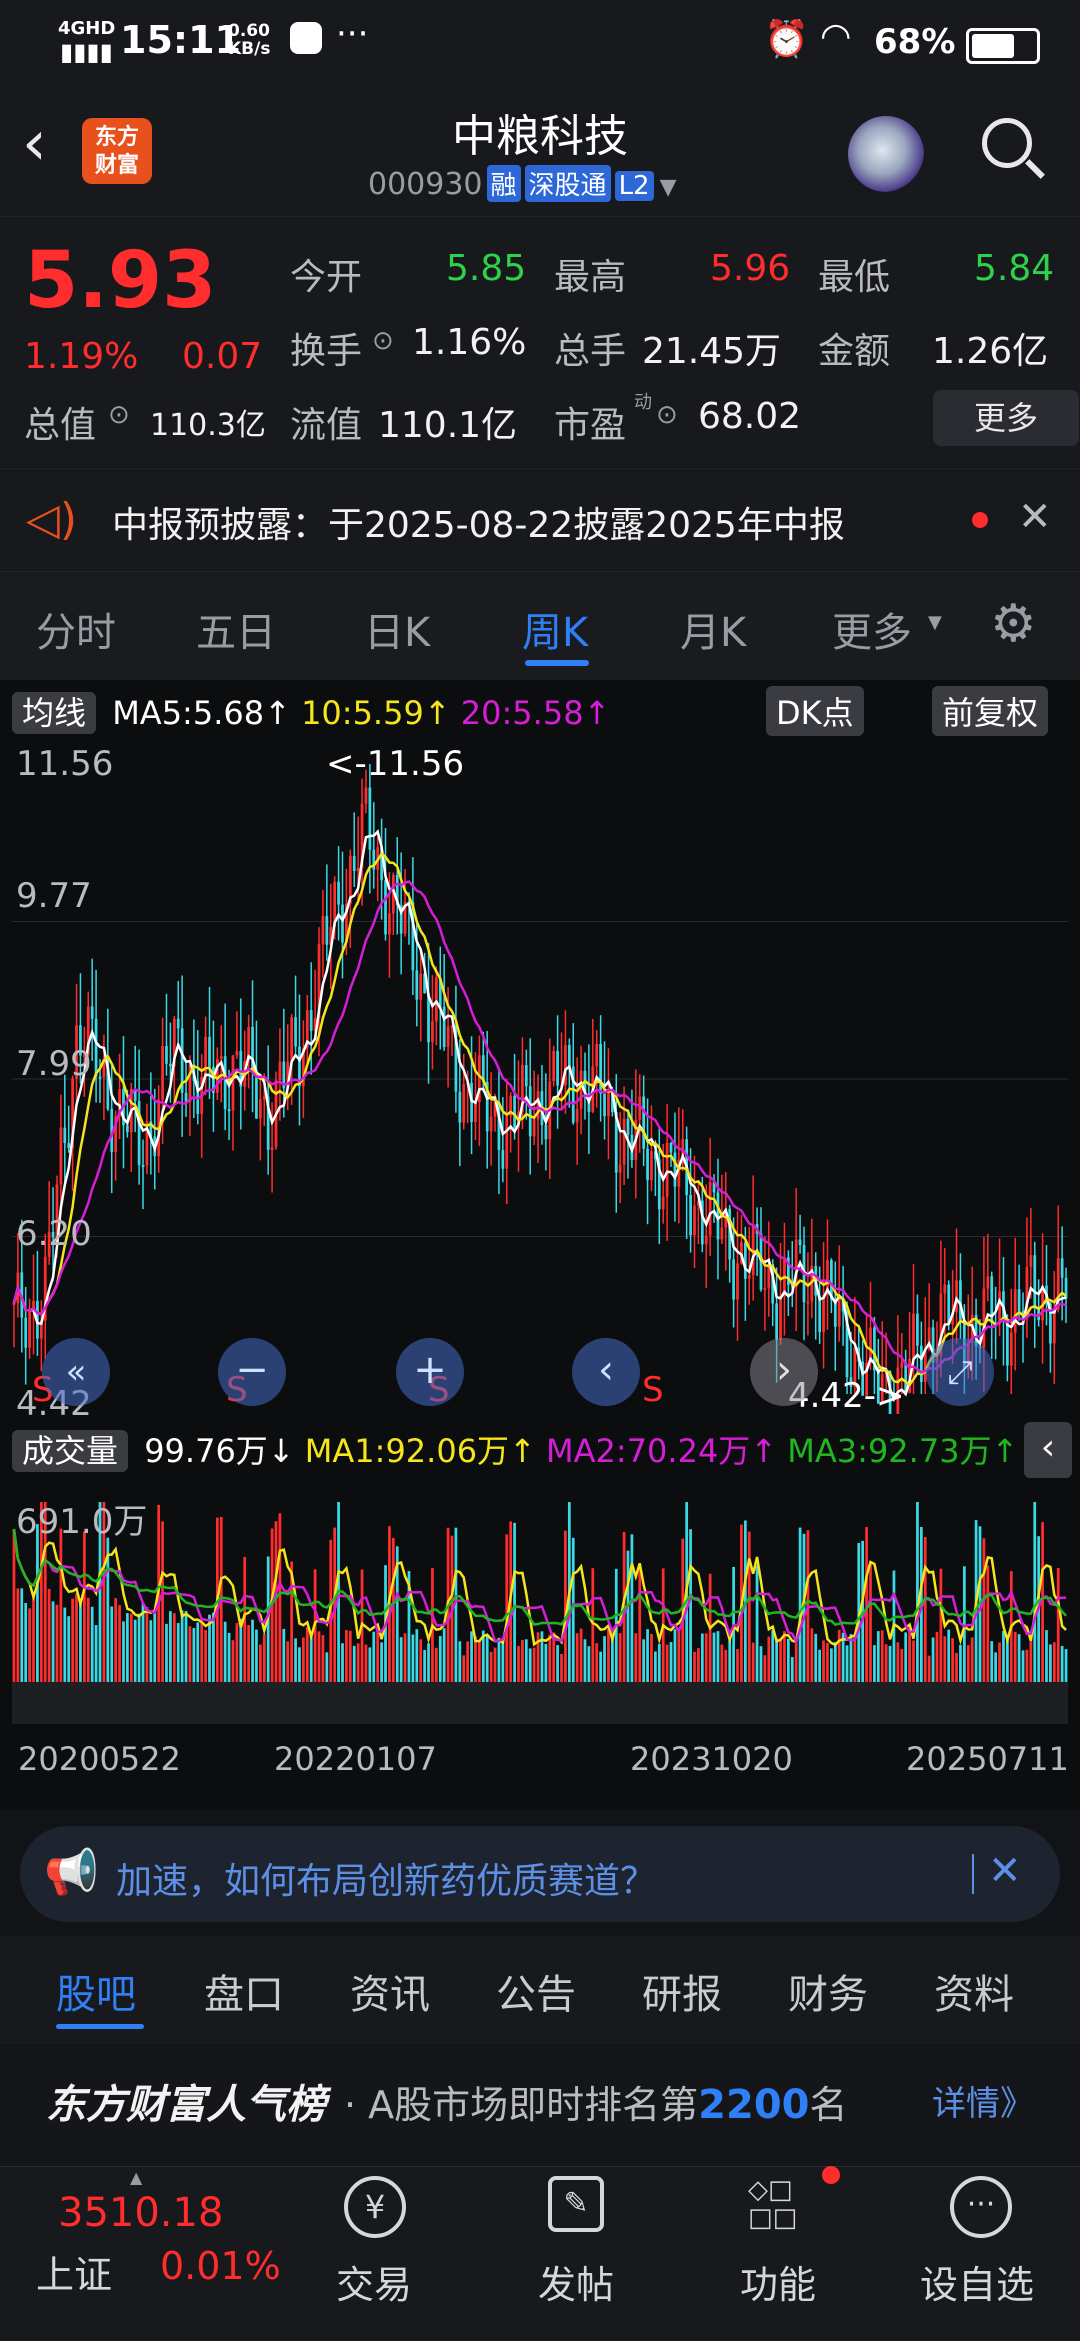 Image resolution: width=1080 pixels, height=2341 pixels. Describe the element at coordinates (974, 1991) in the screenshot. I see `tab-profile: 资料` at that location.